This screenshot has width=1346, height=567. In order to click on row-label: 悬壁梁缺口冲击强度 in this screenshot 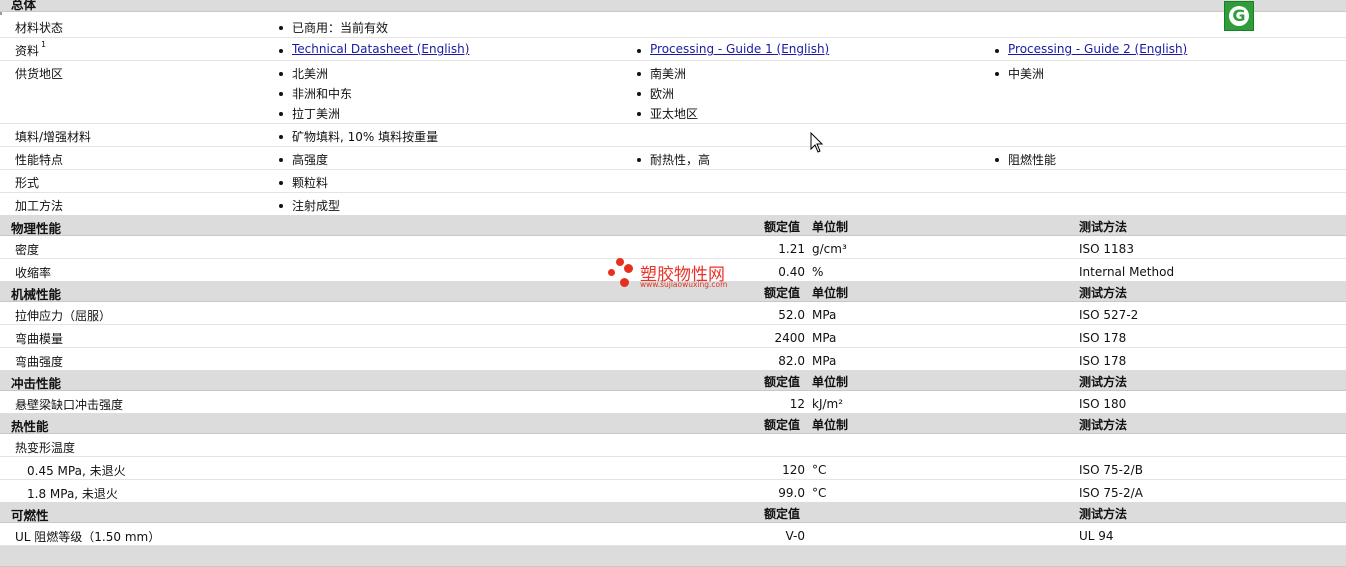, I will do `click(69, 405)`.